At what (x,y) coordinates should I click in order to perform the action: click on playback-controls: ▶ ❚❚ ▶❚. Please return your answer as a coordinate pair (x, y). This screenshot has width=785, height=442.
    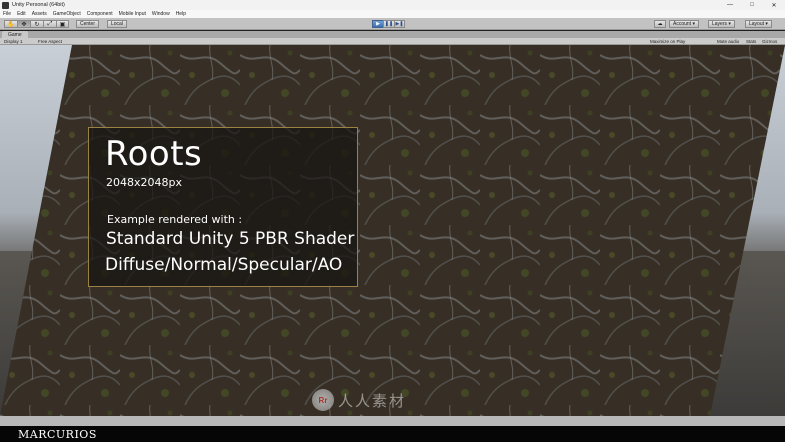
    Looking at the image, I should click on (388, 24).